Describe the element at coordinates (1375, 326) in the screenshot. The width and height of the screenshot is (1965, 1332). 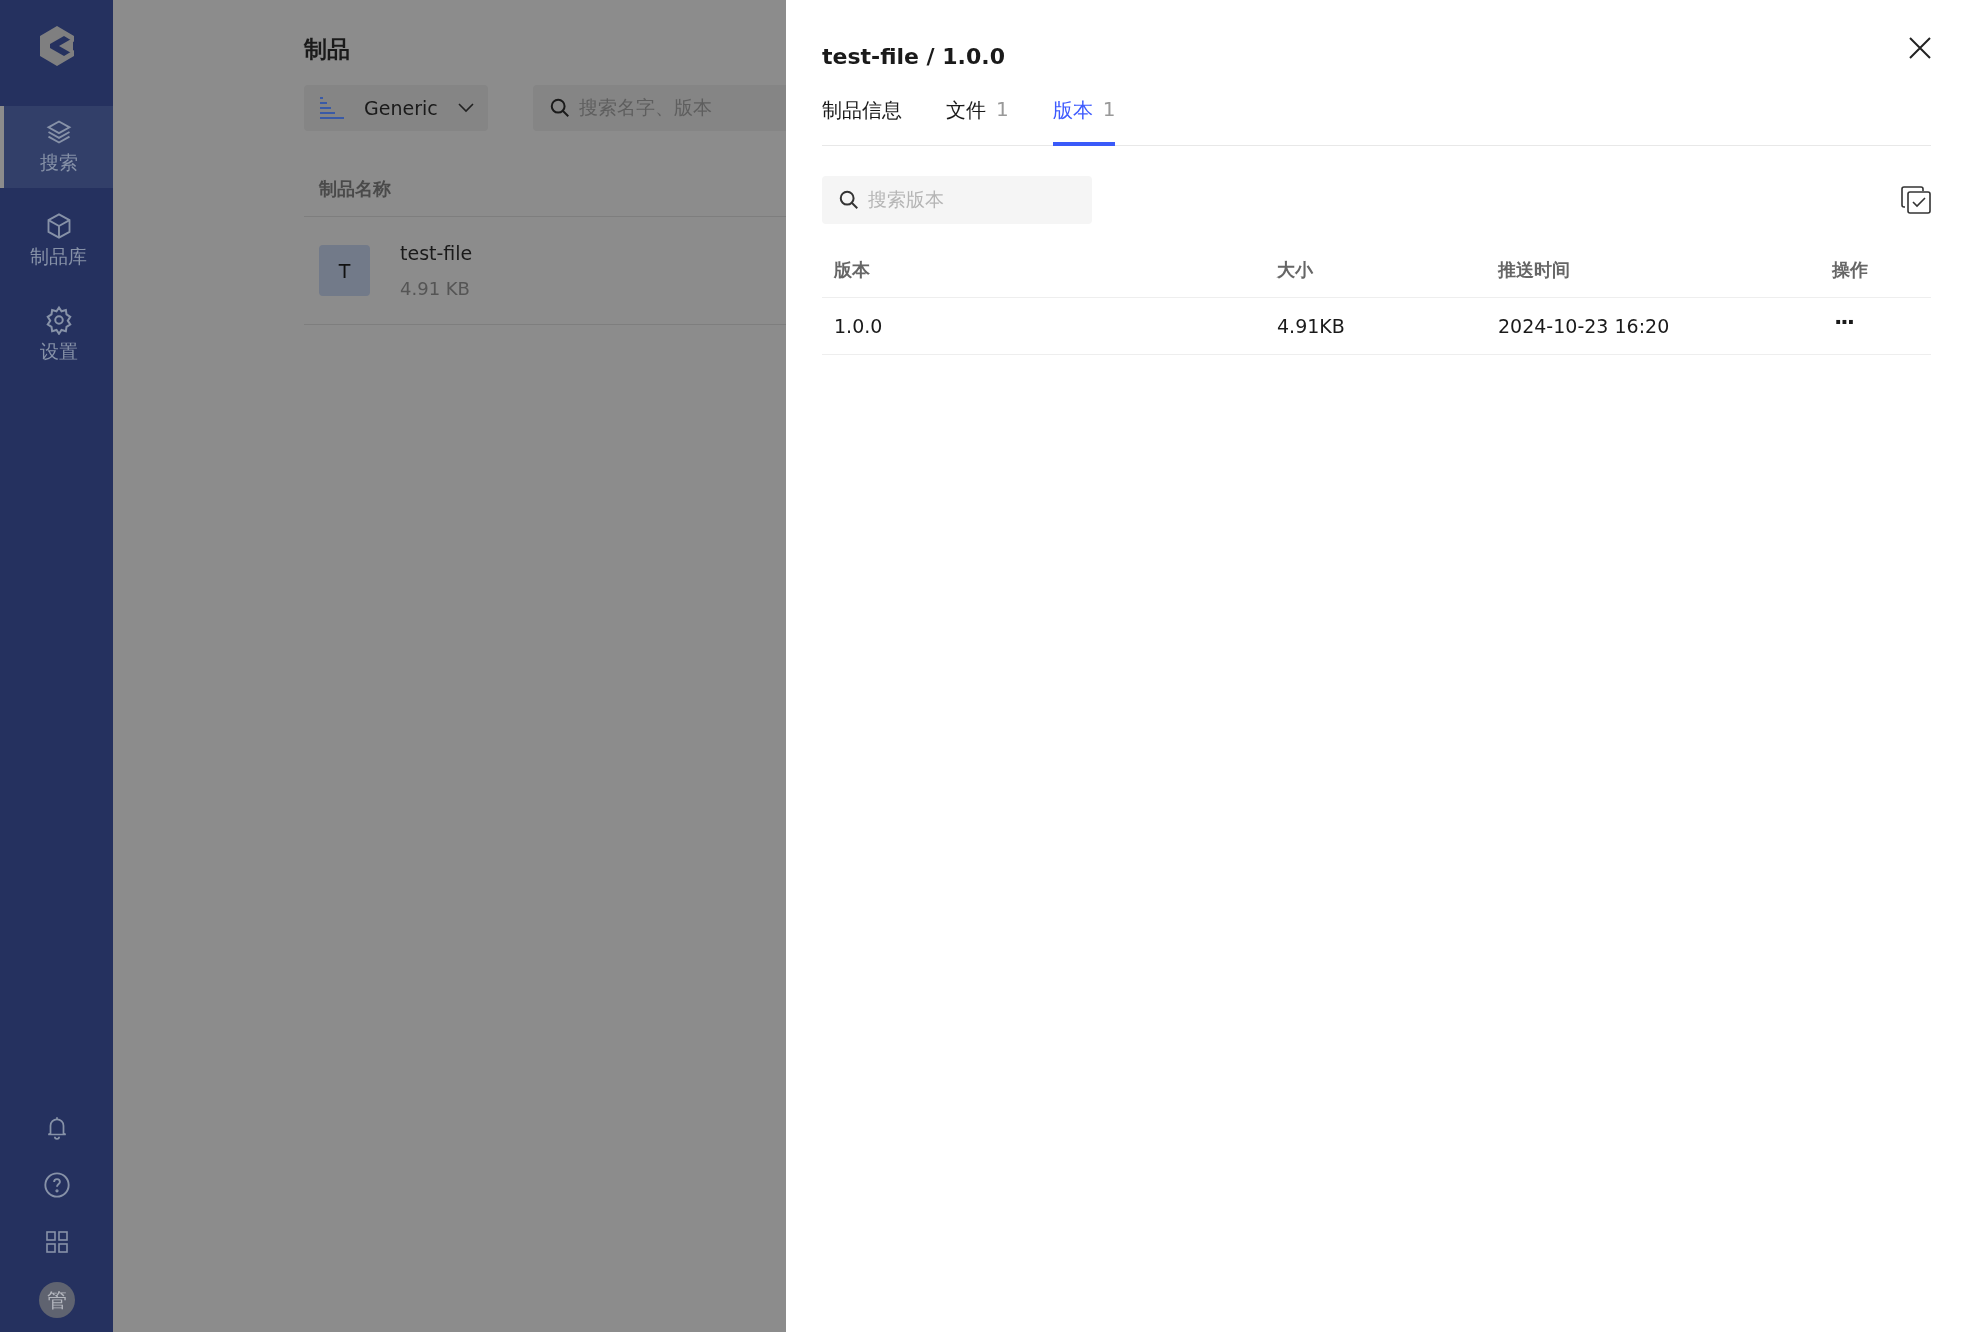
I see `table-cell: 4.91KB` at that location.